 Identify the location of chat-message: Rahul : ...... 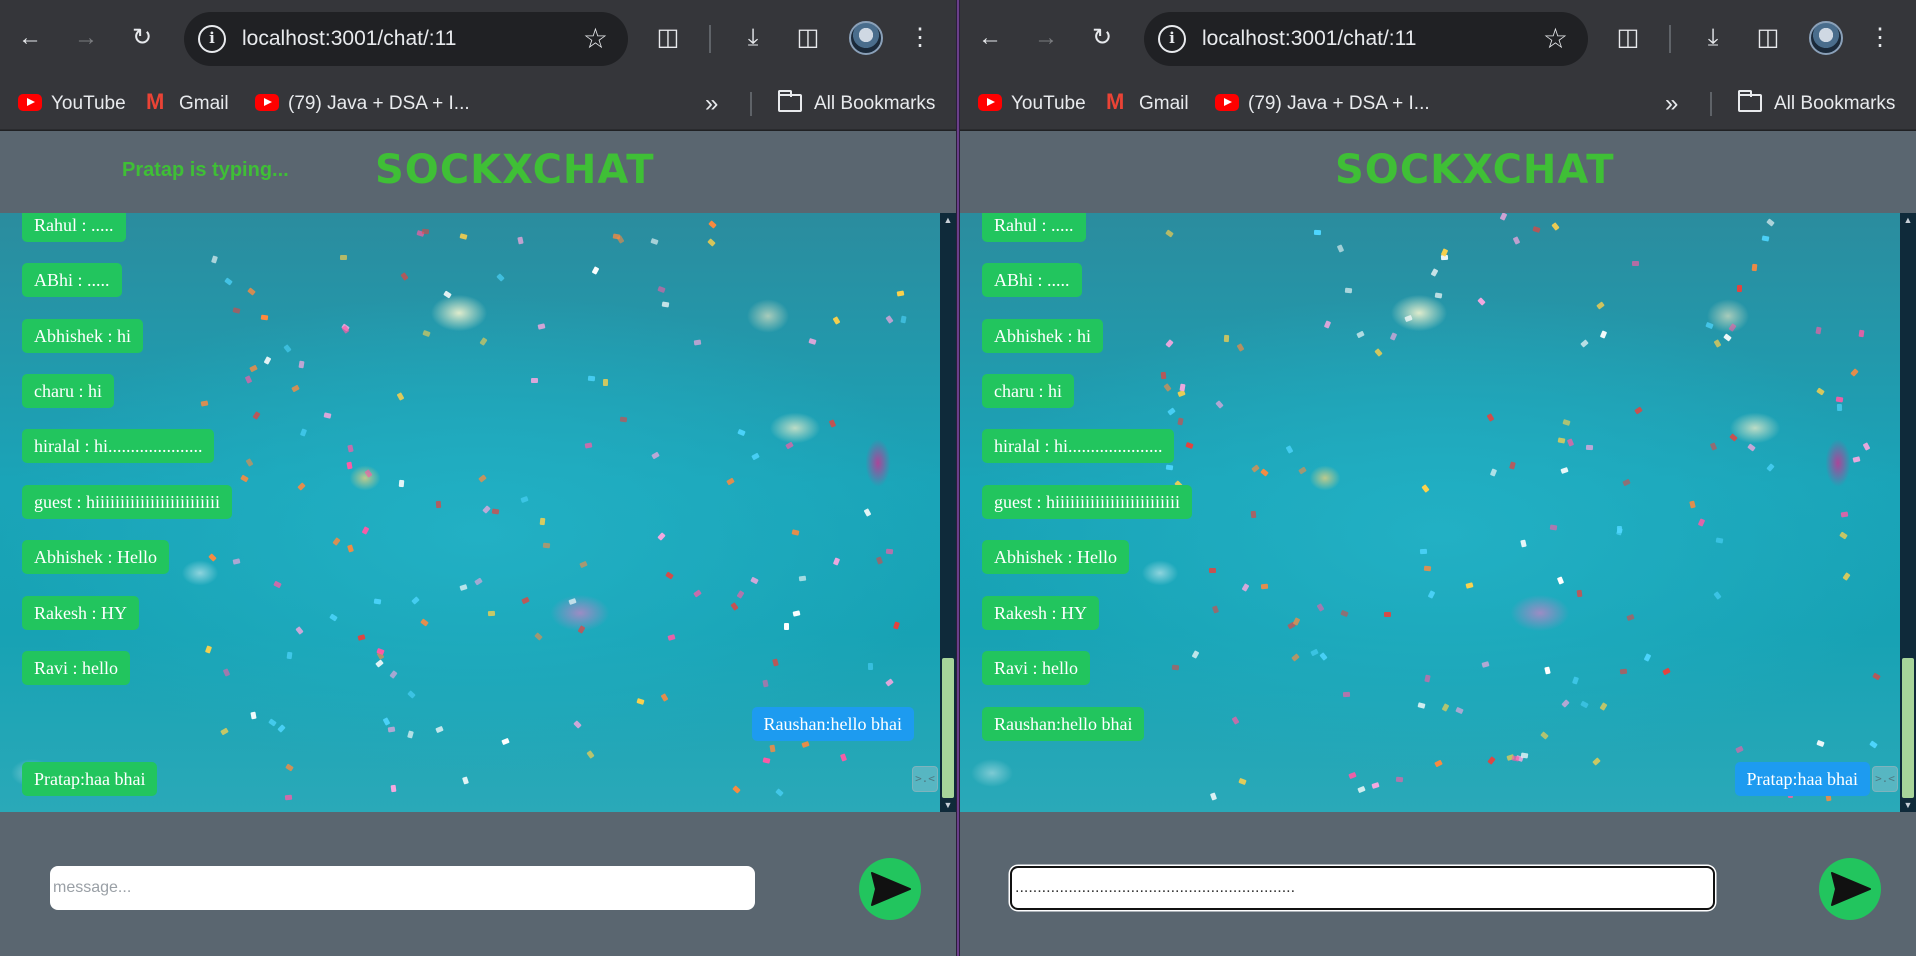
(74, 227).